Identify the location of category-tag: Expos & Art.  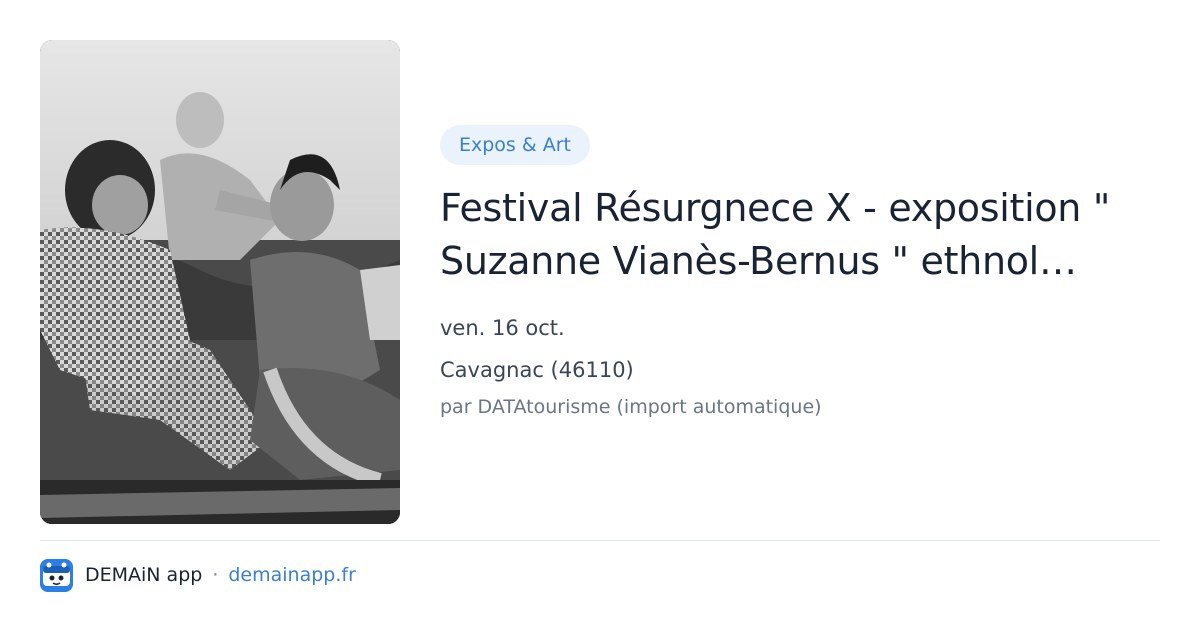
(515, 145).